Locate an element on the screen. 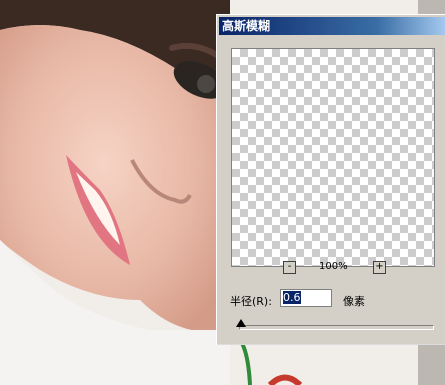  radius-input: 0.6 is located at coordinates (306, 298).